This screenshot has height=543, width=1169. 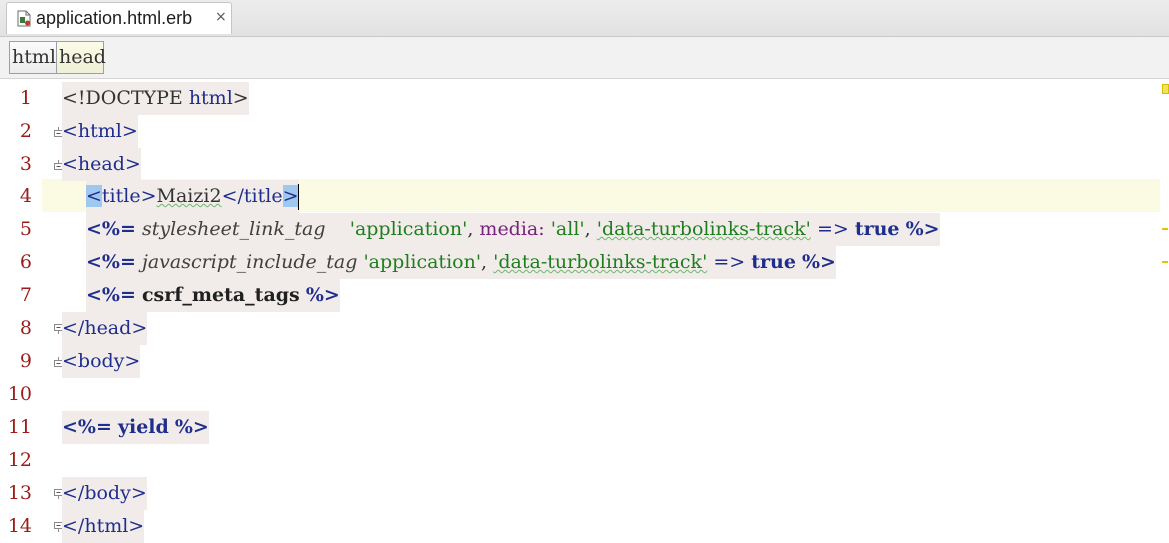 I want to click on text-caret, so click(x=299, y=197).